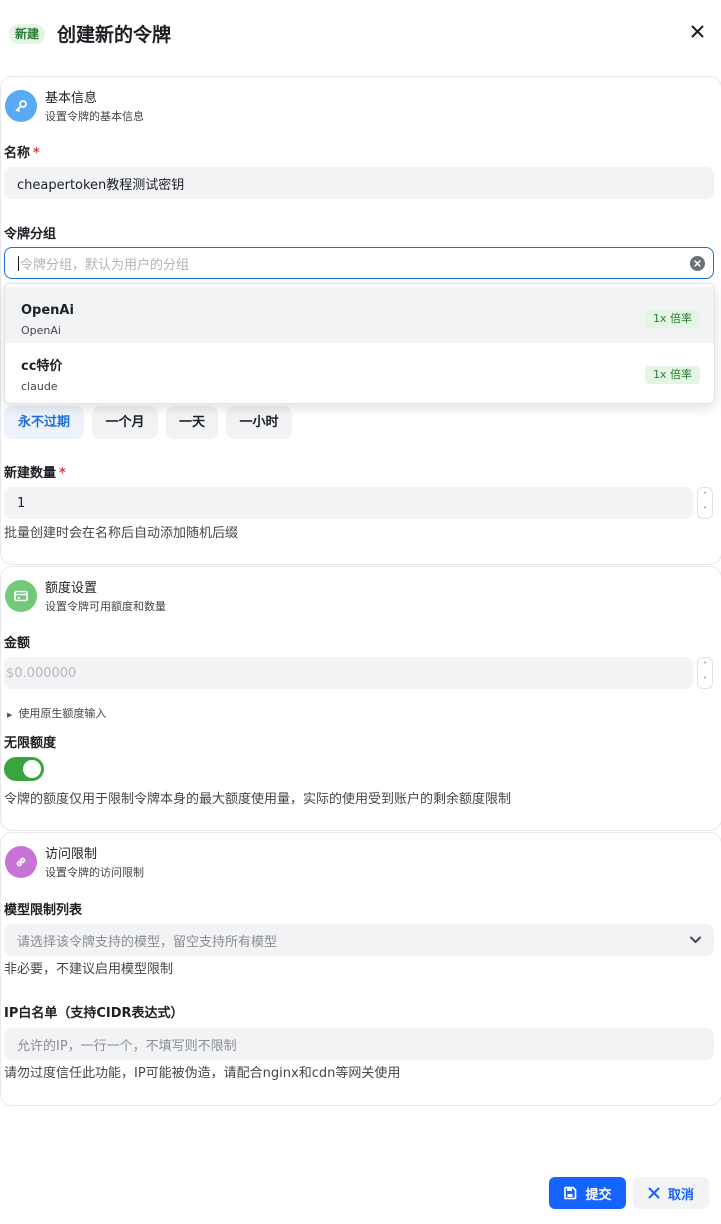 The height and width of the screenshot is (1224, 721). Describe the element at coordinates (359, 371) in the screenshot. I see `group-option-cc: cc特价 claude 1x 倍率` at that location.